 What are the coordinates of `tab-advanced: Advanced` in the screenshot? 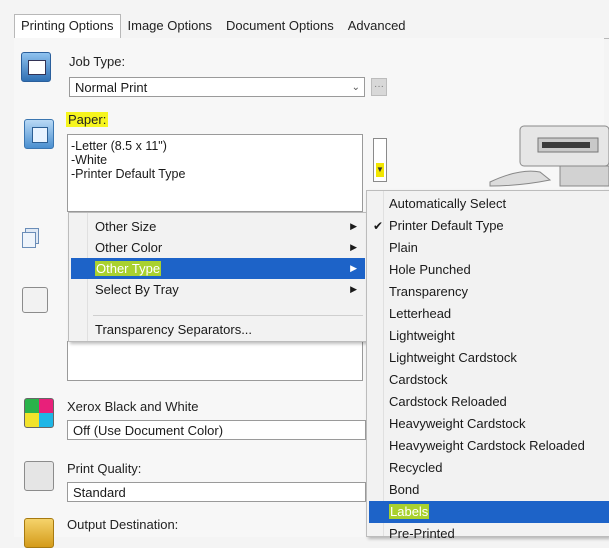 It's located at (377, 26).